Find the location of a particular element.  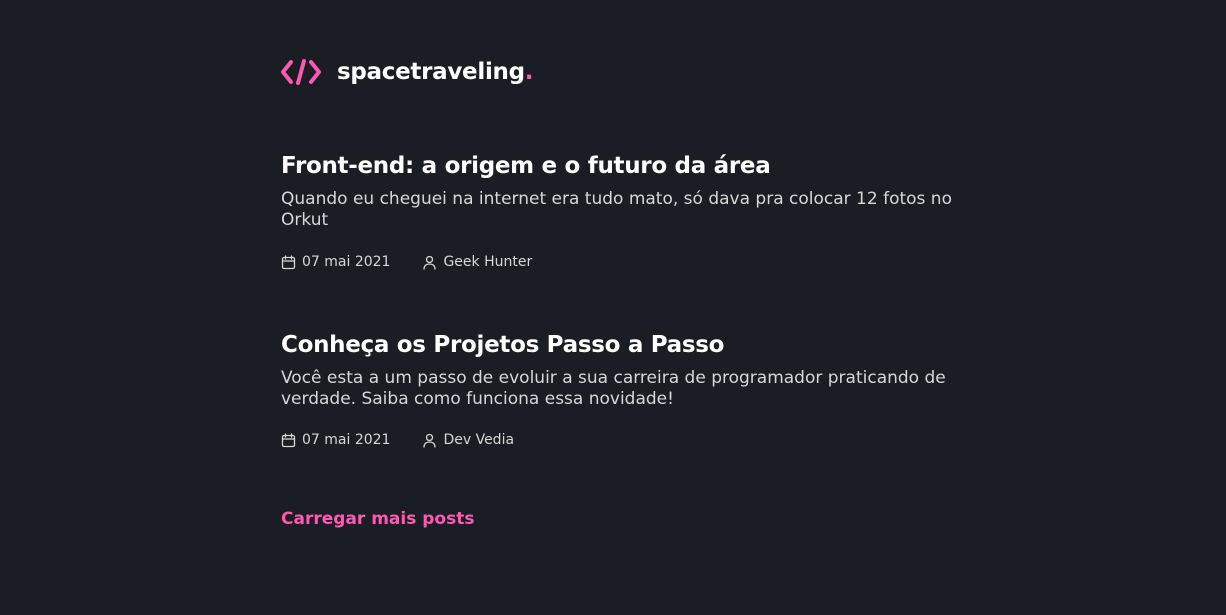

logo-name: spacetraveling is located at coordinates (431, 72).